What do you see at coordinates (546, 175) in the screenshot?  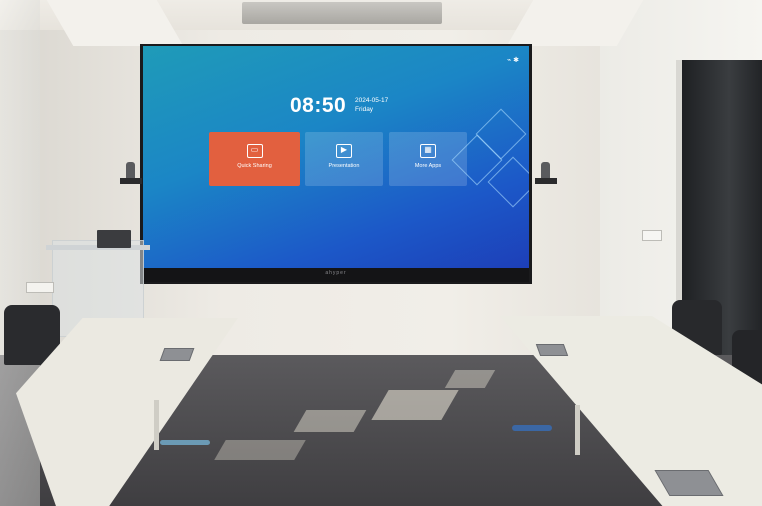 I see `right-camera` at bounding box center [546, 175].